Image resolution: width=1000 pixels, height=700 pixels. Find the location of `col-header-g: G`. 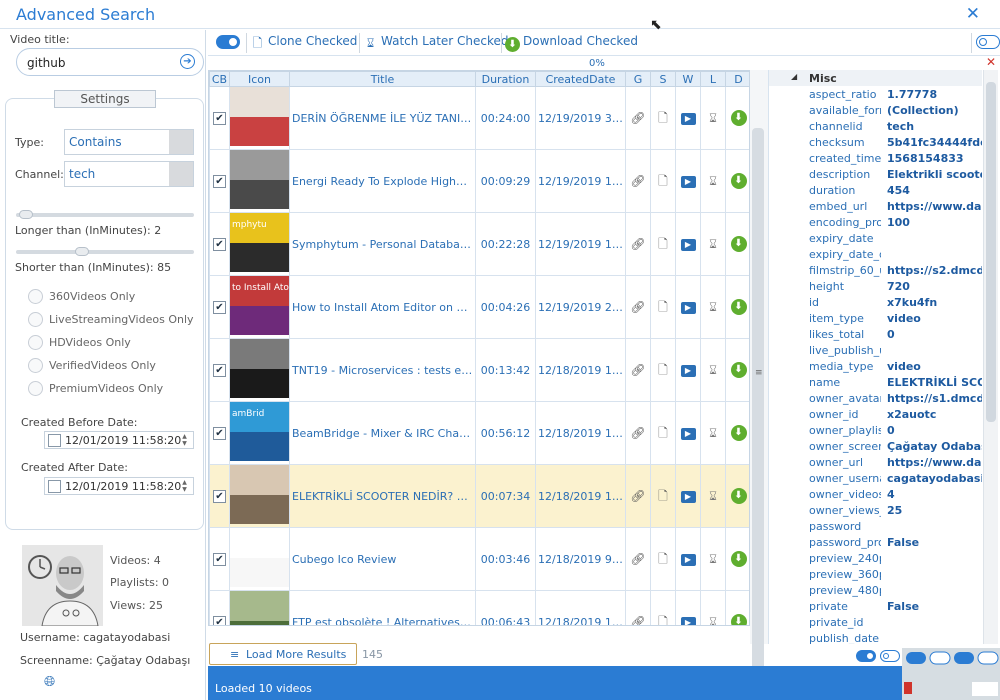

col-header-g: G is located at coordinates (638, 79).